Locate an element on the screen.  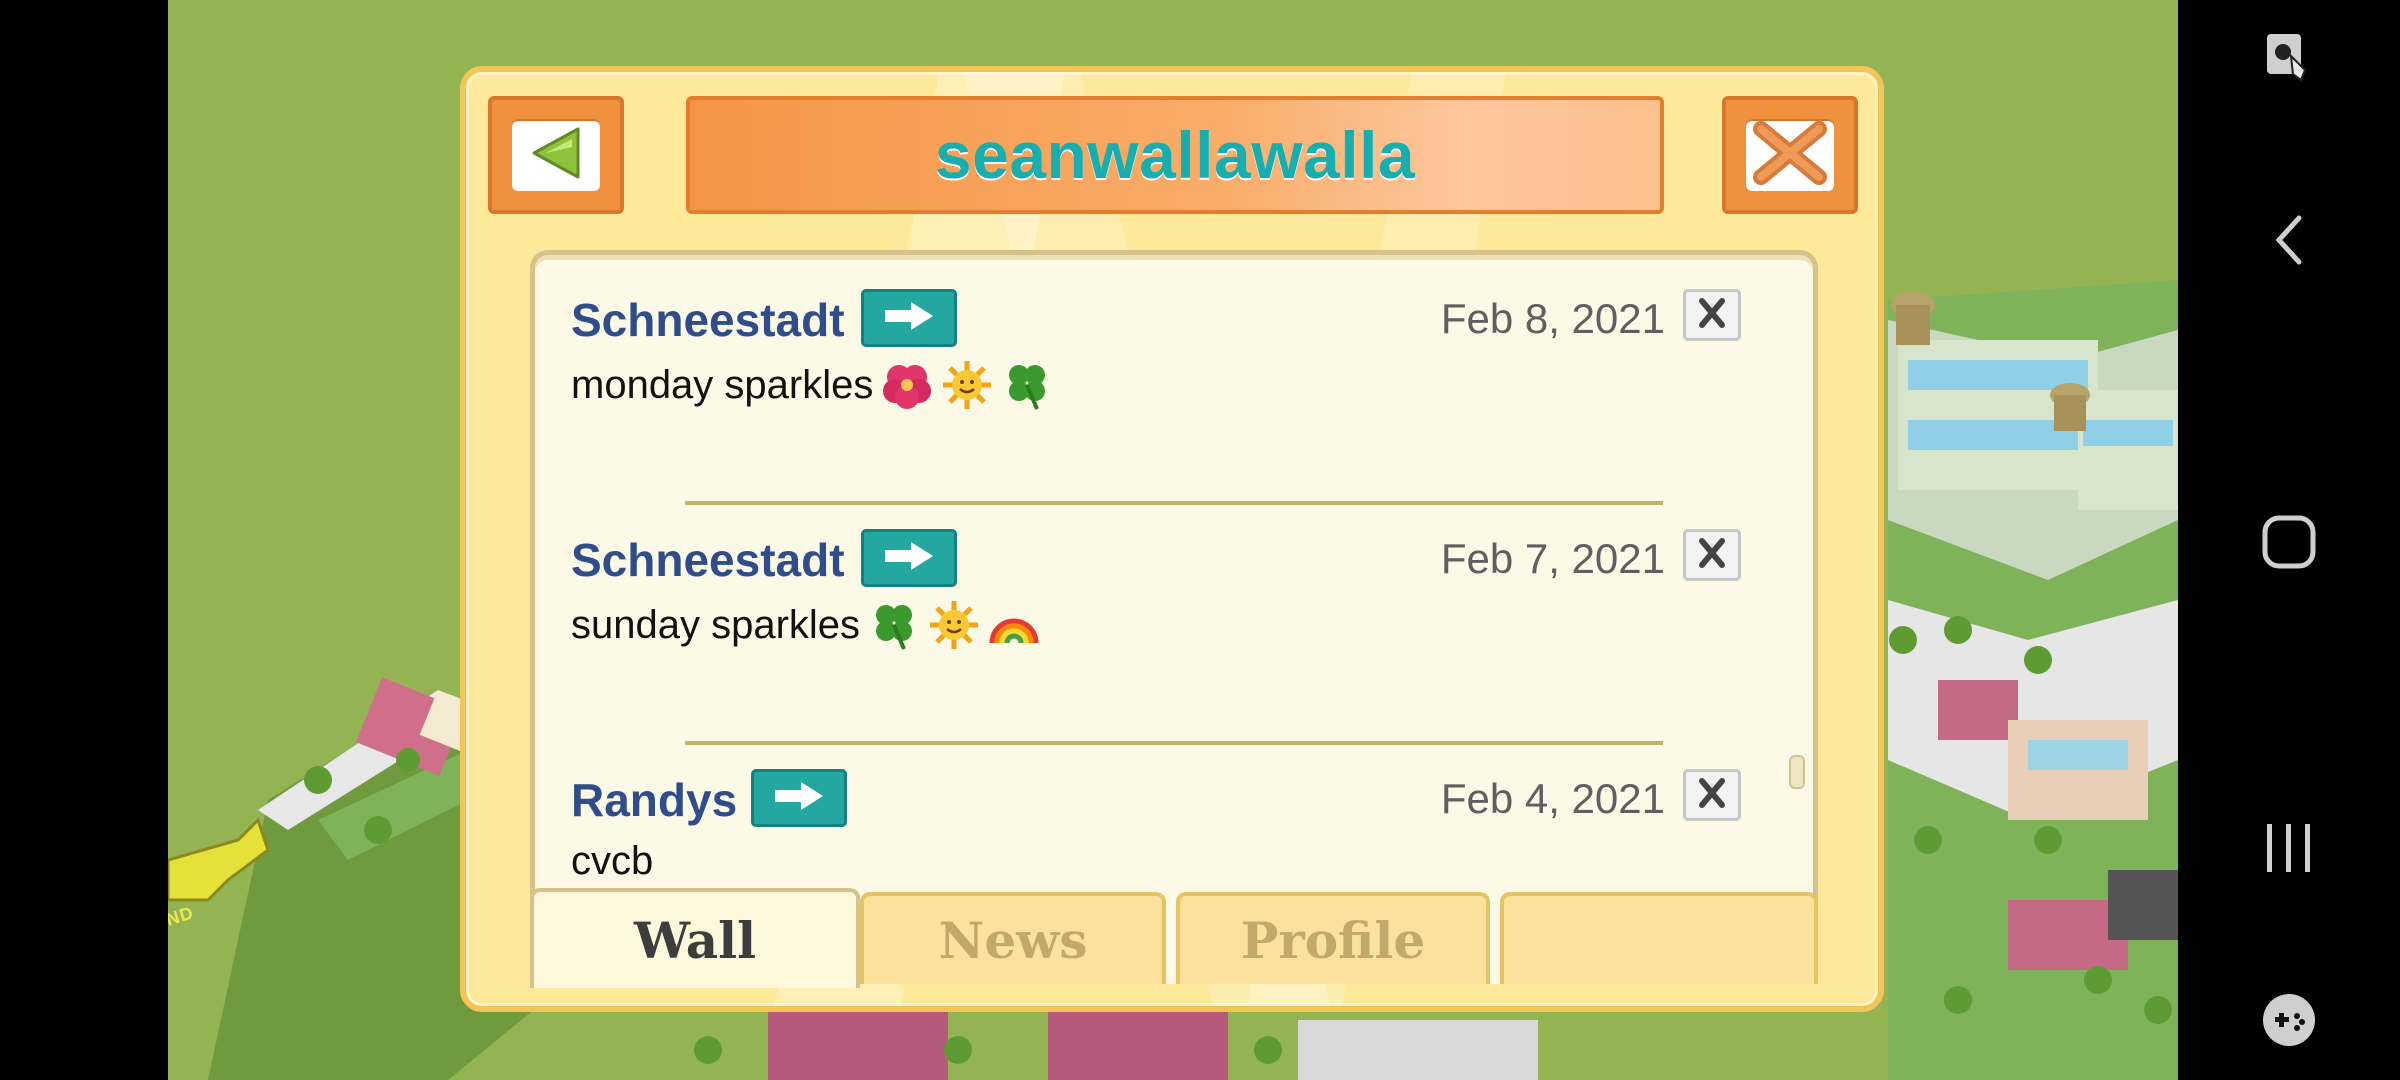
back-chevron-icon is located at coordinates (2289, 240).